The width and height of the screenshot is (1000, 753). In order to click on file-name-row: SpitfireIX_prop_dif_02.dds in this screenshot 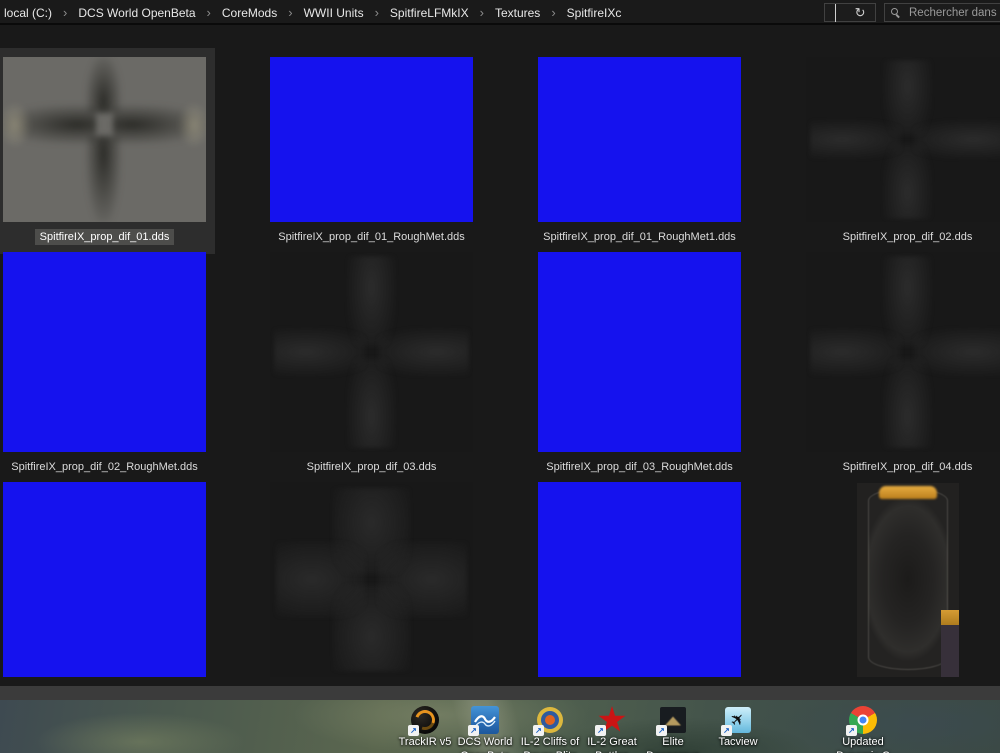, I will do `click(903, 236)`.